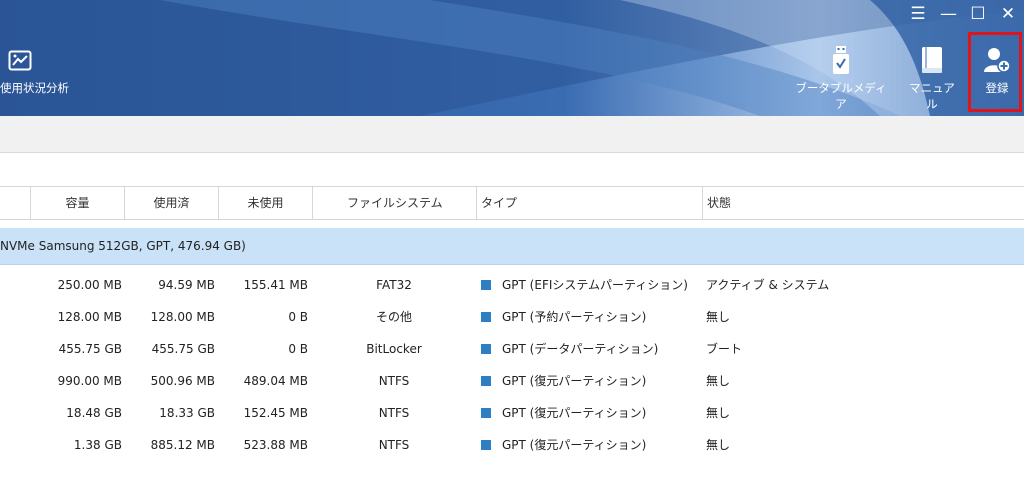 This screenshot has width=1024, height=485. What do you see at coordinates (948, 14) in the screenshot?
I see `minimize-icon: —` at bounding box center [948, 14].